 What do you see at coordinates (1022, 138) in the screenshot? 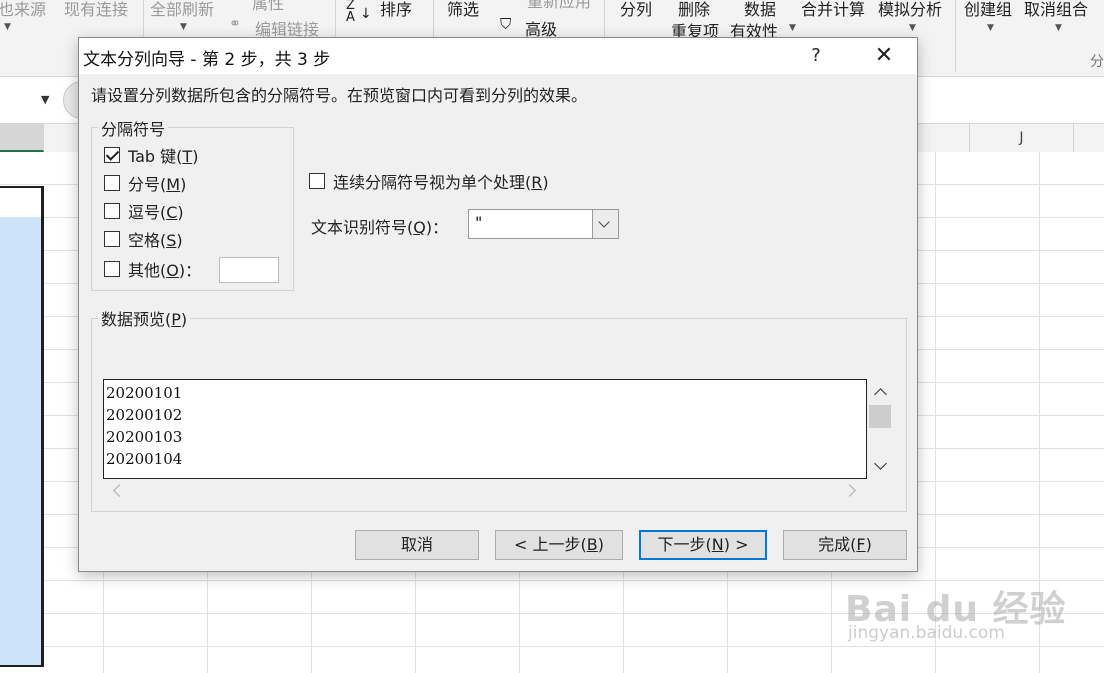
I see `column-header-j: J` at bounding box center [1022, 138].